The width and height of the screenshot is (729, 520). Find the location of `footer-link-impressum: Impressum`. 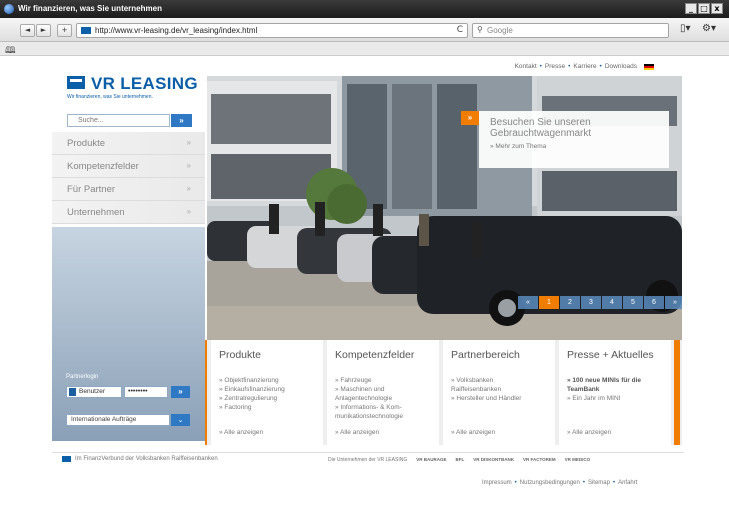

footer-link-impressum: Impressum is located at coordinates (497, 483).